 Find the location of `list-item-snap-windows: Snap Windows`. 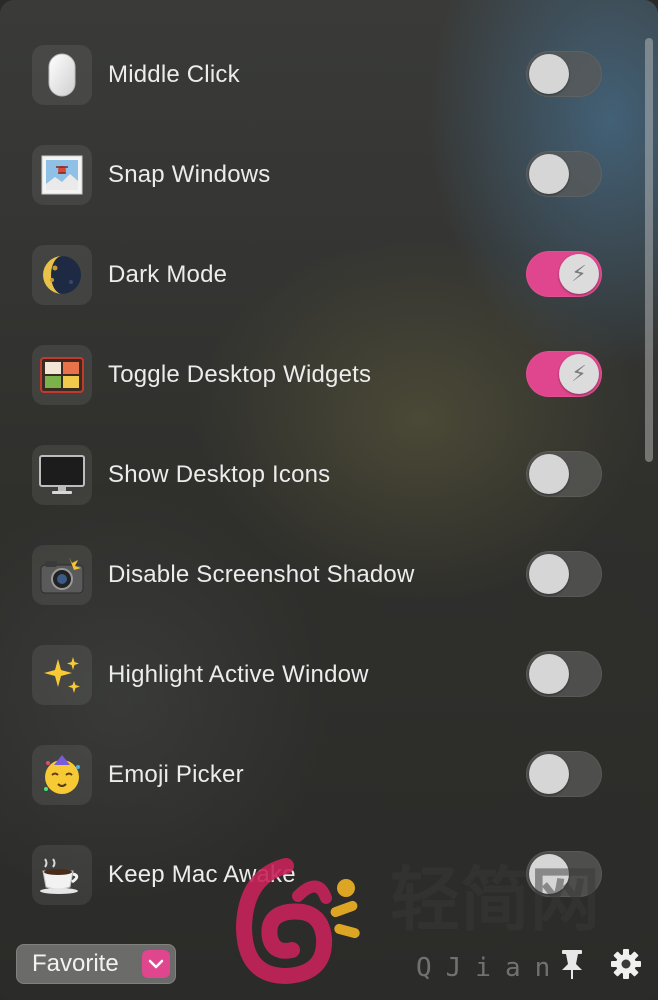

list-item-snap-windows: Snap Windows is located at coordinates (310, 180).